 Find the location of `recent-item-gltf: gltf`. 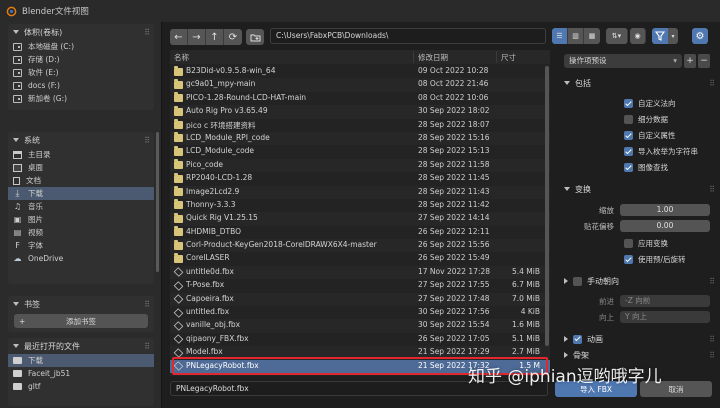

recent-item-gltf: gltf is located at coordinates (81, 386).